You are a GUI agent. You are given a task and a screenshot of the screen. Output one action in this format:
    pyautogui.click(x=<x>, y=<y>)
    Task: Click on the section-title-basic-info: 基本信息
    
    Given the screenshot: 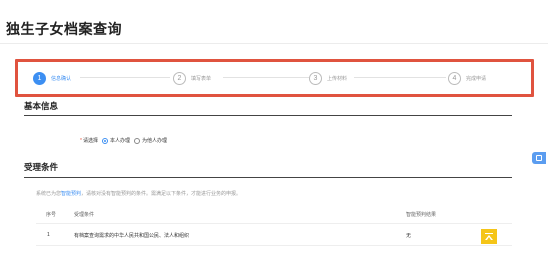 What is the action you would take?
    pyautogui.click(x=41, y=106)
    